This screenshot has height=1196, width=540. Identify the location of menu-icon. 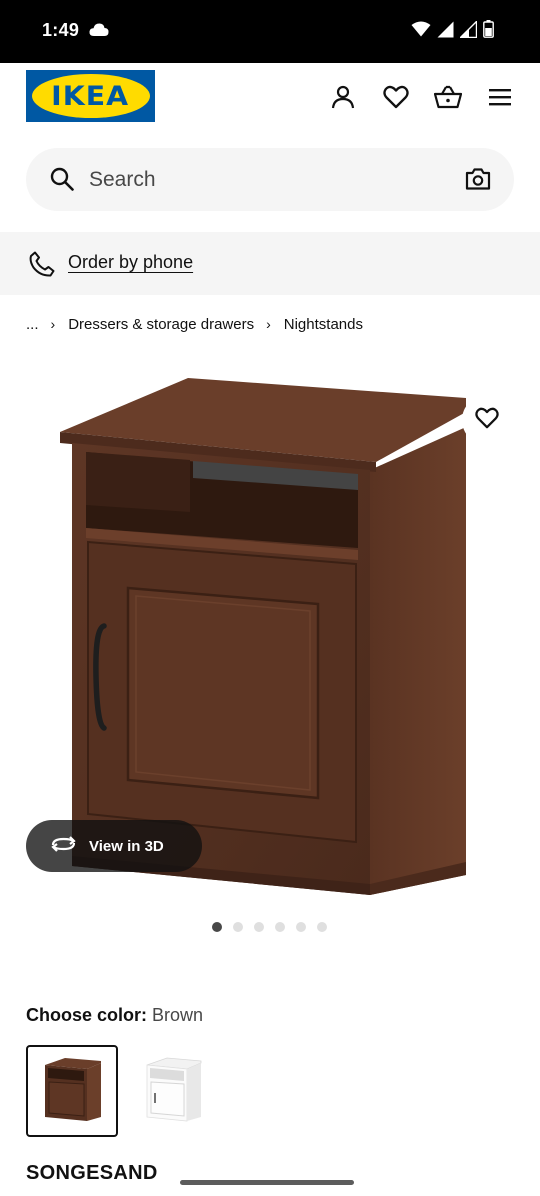
(500, 97).